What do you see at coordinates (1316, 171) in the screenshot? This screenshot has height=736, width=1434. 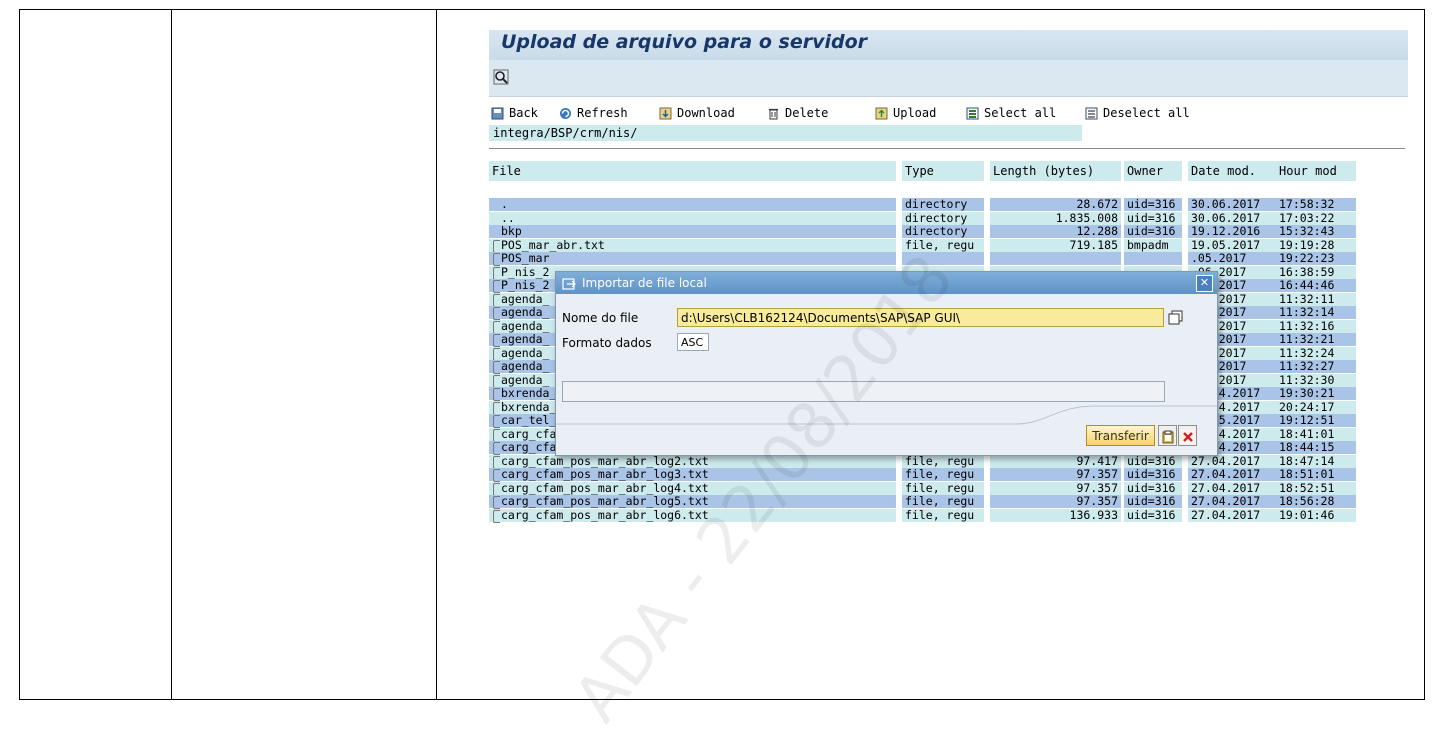 I see `column-header-hour: Hour mod` at bounding box center [1316, 171].